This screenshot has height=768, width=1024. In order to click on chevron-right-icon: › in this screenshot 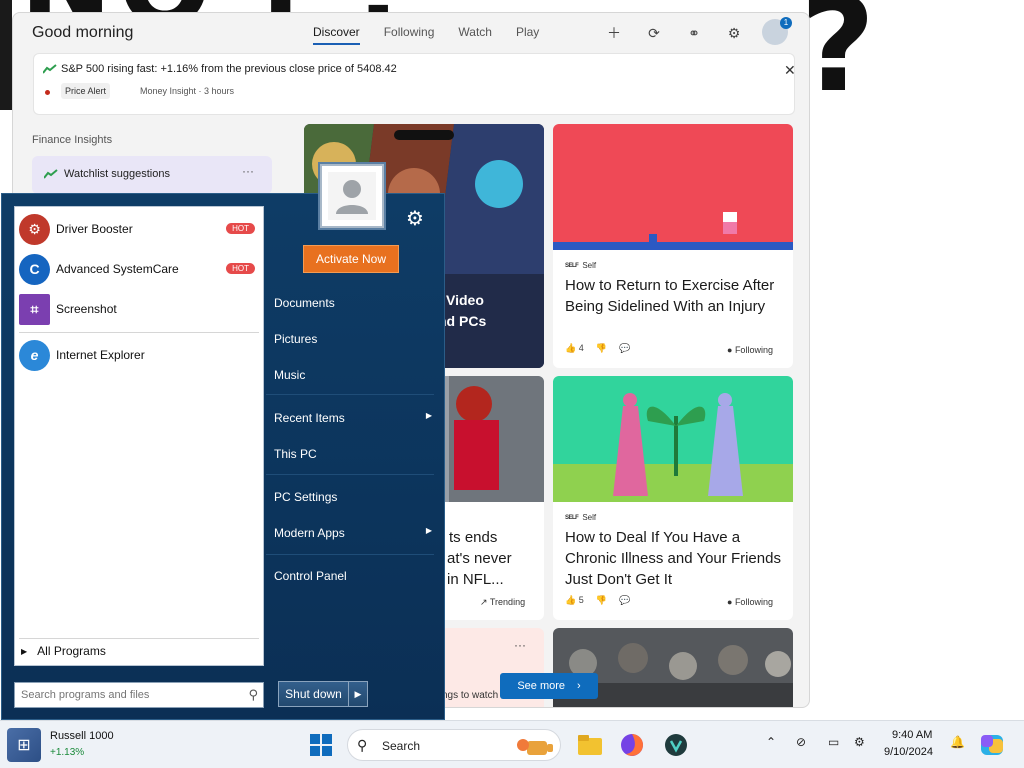, I will do `click(579, 686)`.